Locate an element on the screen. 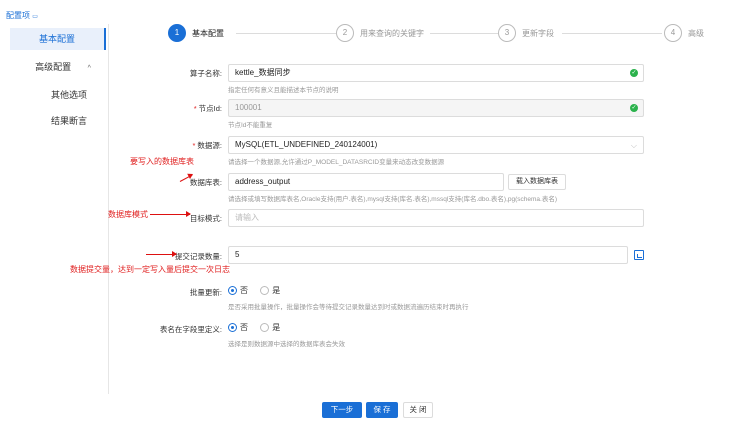 This screenshot has width=748, height=438. save-button: 保 存 is located at coordinates (382, 410).